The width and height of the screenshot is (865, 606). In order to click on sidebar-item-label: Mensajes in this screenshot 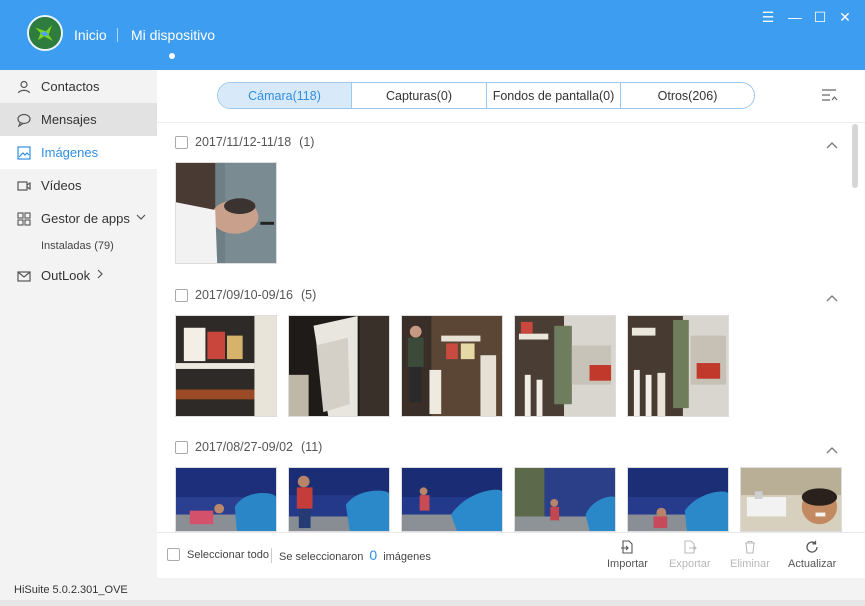, I will do `click(69, 119)`.